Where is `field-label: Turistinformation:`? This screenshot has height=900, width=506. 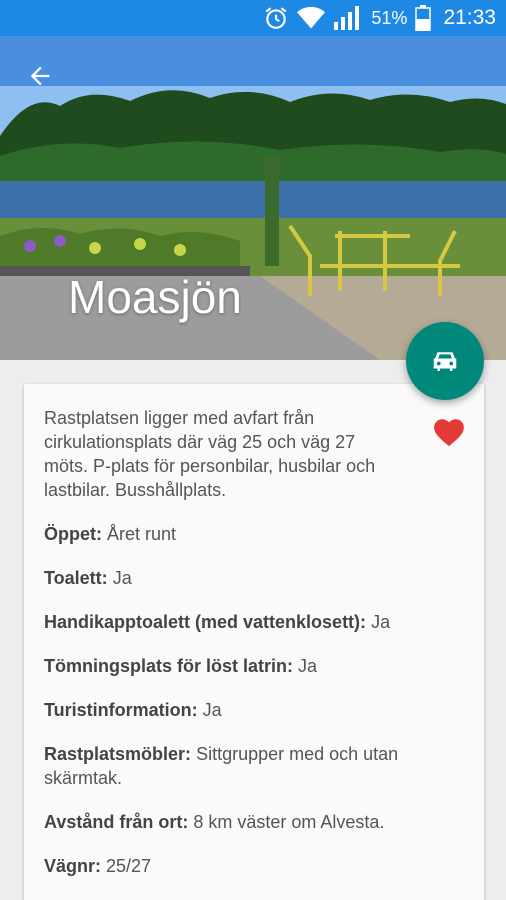 field-label: Turistinformation: is located at coordinates (121, 710).